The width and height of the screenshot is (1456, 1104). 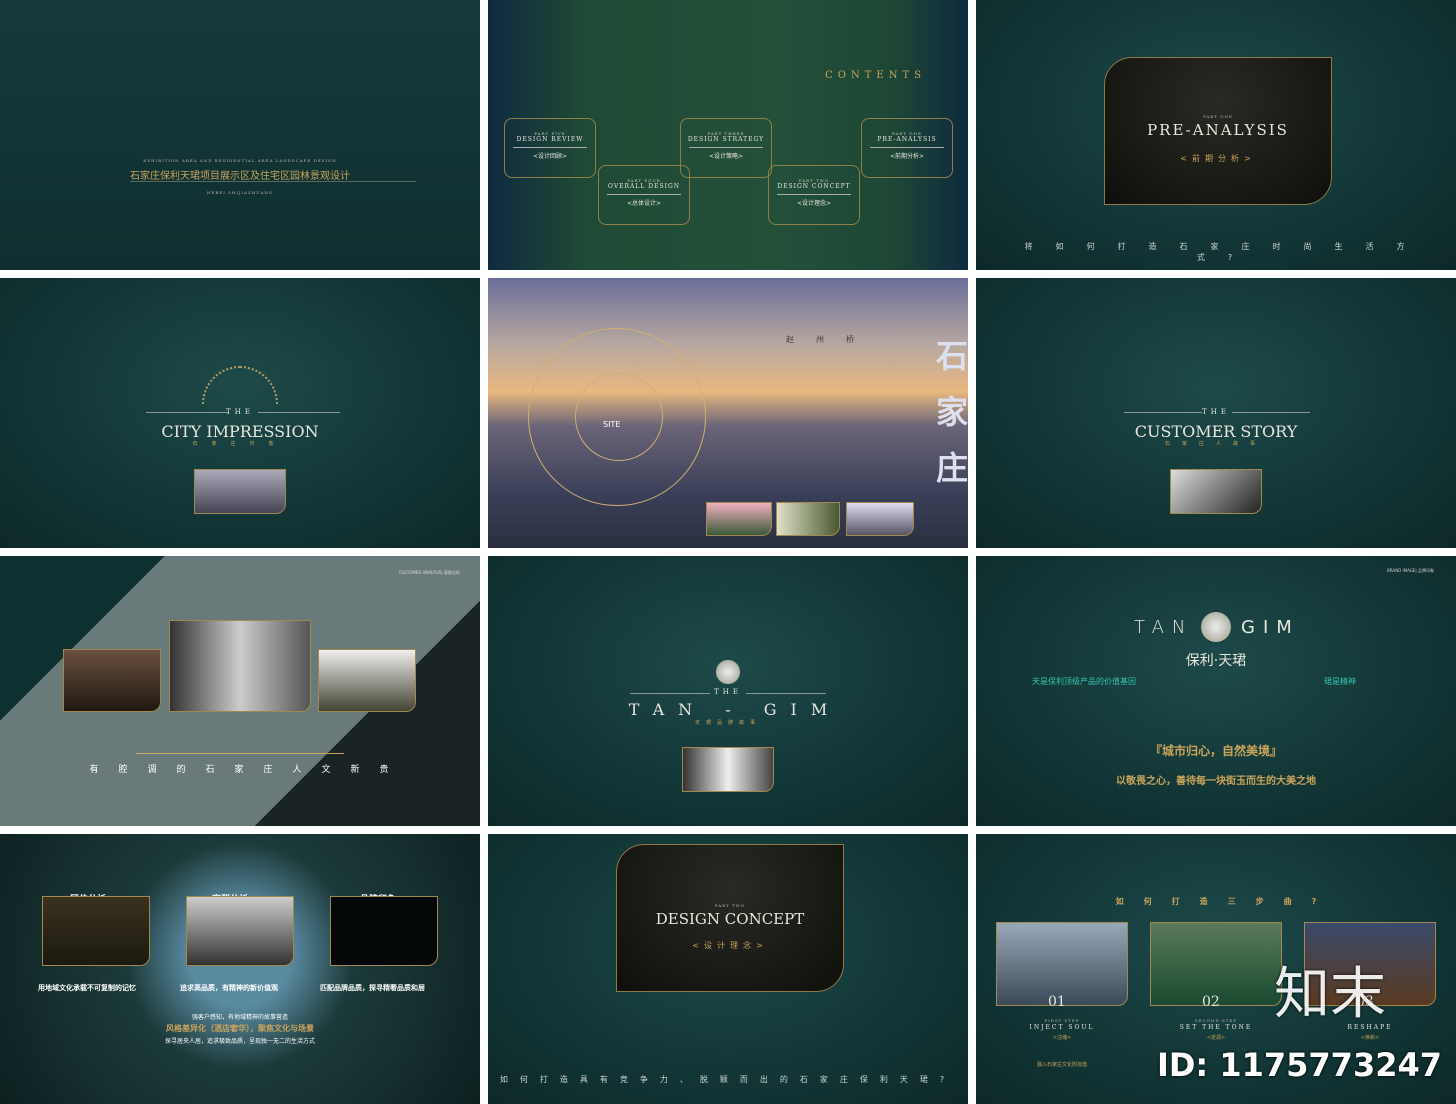 I want to click on question: 如何打造三步曲?, so click(x=1226, y=901).